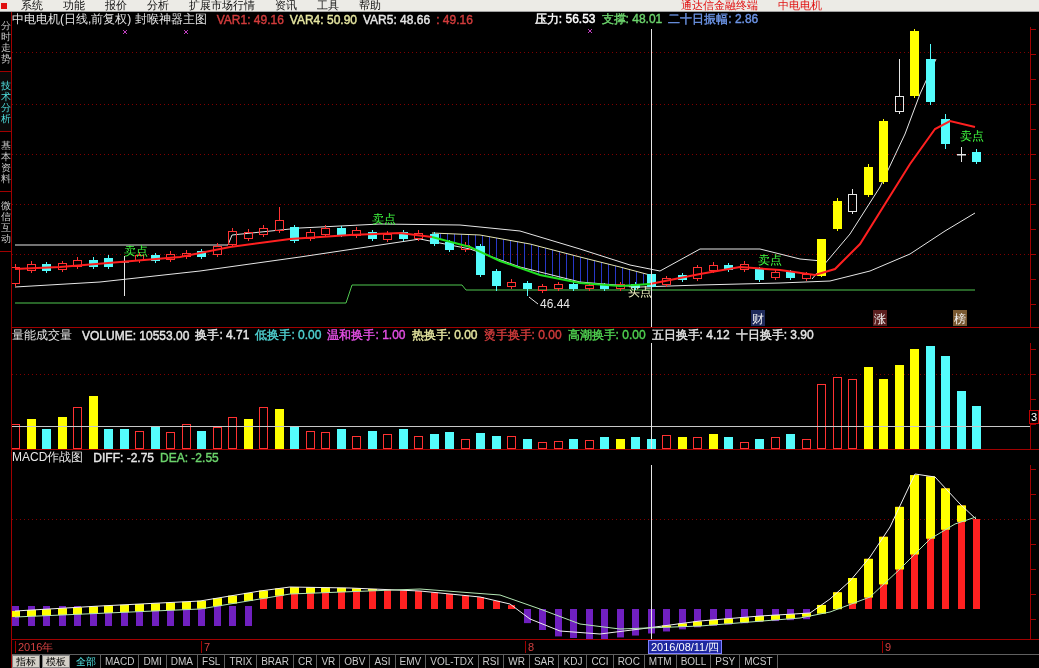  Describe the element at coordinates (323, 19) in the screenshot. I see `indicator-readout: VAR4: 50.90` at that location.